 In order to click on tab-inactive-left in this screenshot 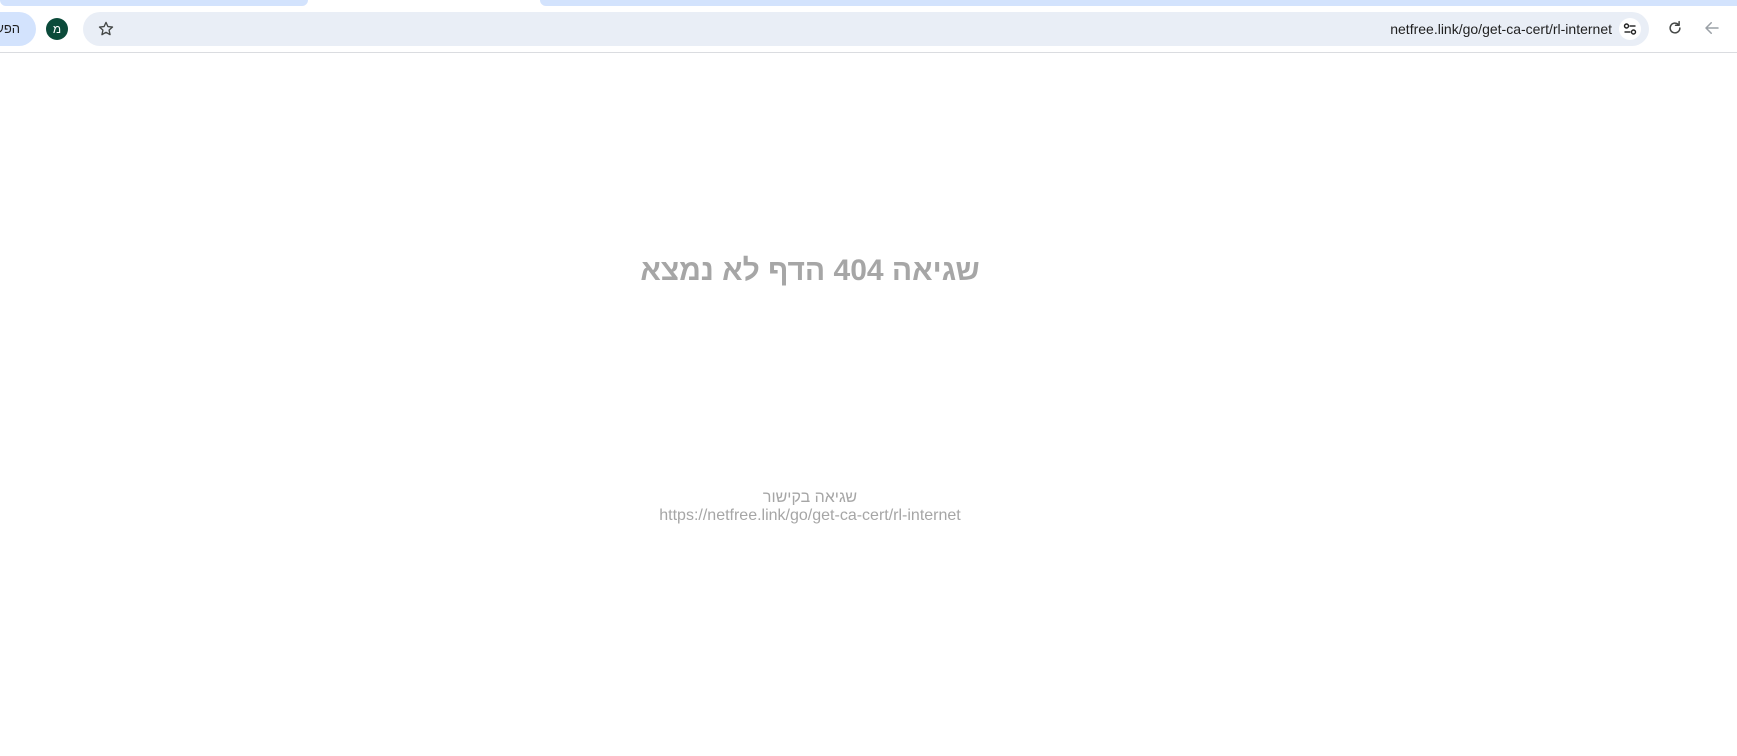, I will do `click(154, 3)`.